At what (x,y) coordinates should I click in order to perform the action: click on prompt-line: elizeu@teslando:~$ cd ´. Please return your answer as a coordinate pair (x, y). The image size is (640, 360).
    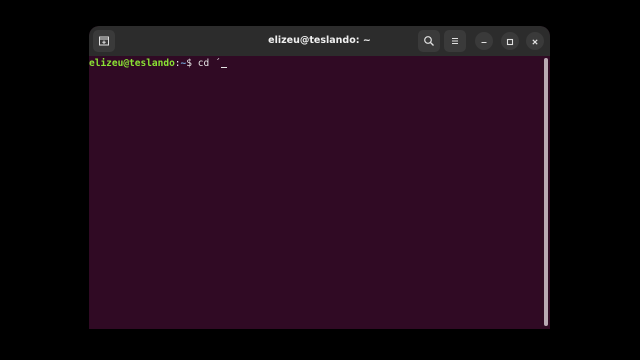
    Looking at the image, I should click on (158, 64).